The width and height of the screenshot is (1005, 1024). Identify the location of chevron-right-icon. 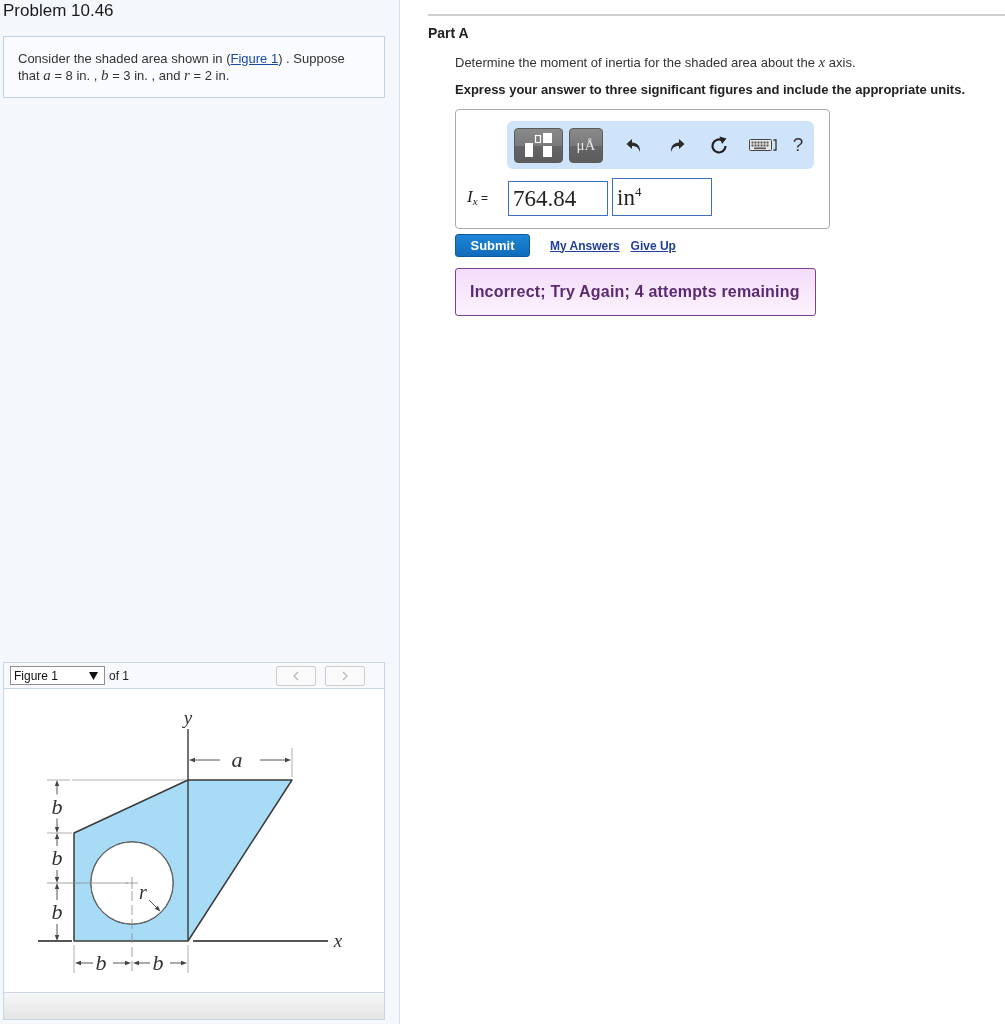
(345, 675).